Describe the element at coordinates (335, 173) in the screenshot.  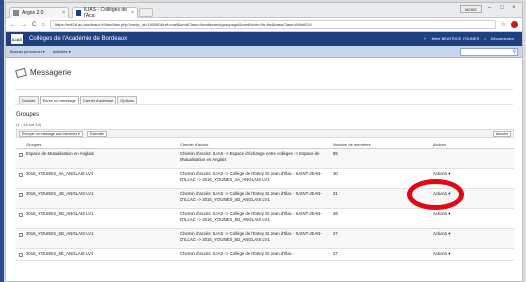
I see `member-count: 30` at that location.